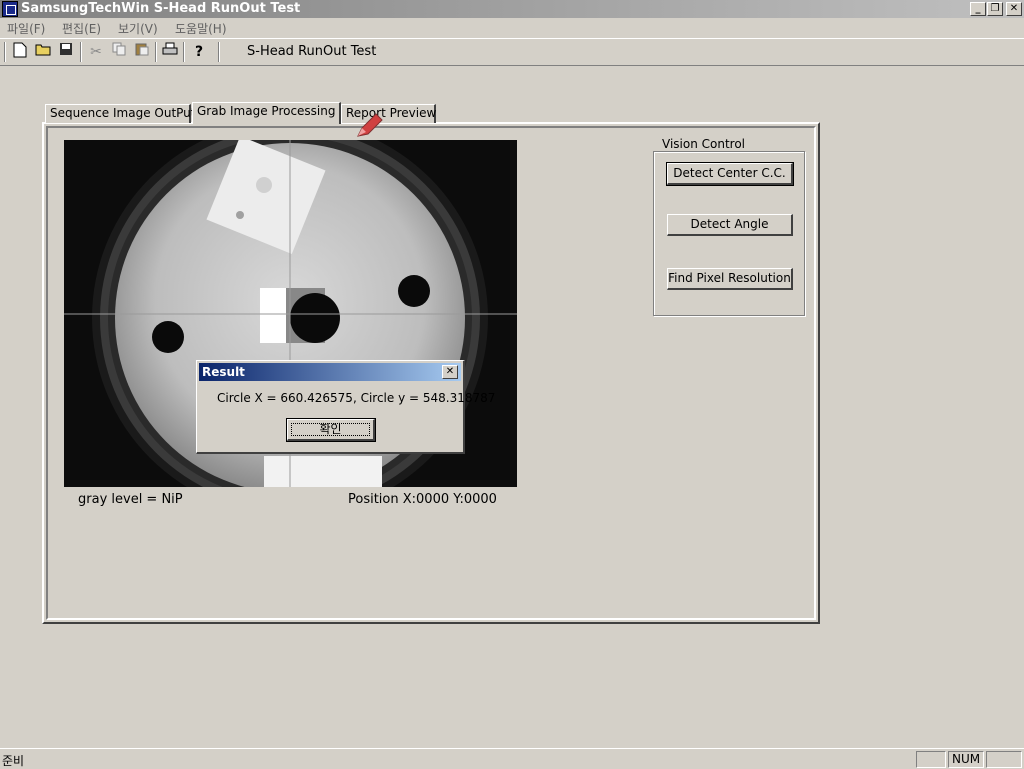  What do you see at coordinates (512, 758) in the screenshot?
I see `status-bar: 준비 NUM` at bounding box center [512, 758].